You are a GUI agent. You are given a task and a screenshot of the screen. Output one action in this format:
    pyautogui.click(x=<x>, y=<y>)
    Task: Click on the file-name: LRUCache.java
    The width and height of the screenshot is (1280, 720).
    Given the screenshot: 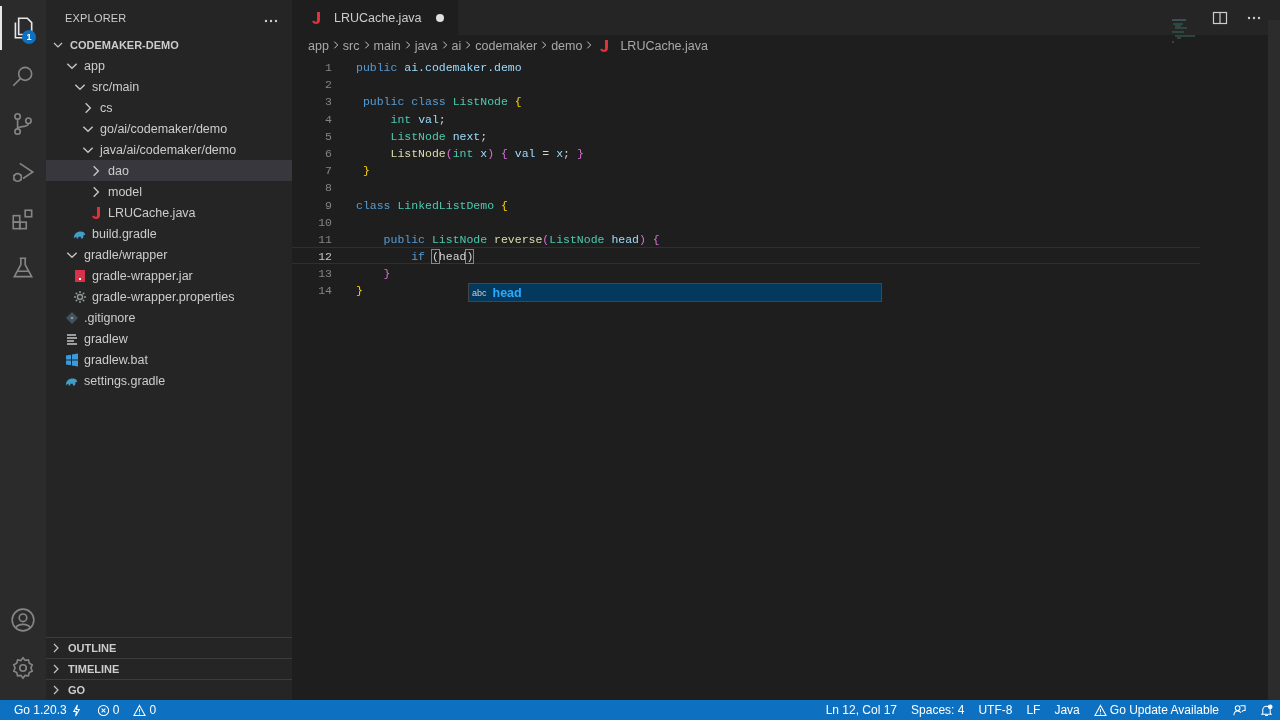 What is the action you would take?
    pyautogui.click(x=152, y=212)
    